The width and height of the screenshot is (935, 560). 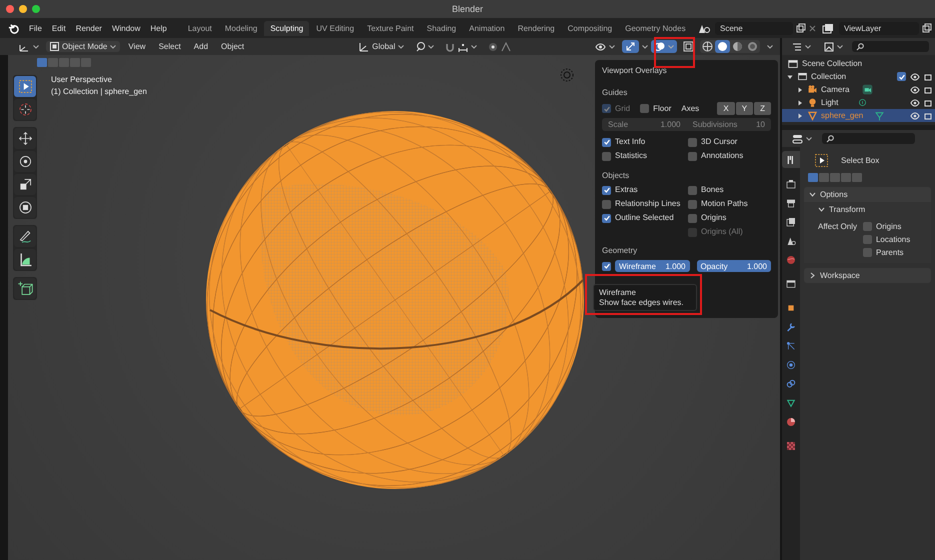 What do you see at coordinates (791, 159) in the screenshot?
I see `properties-tab` at bounding box center [791, 159].